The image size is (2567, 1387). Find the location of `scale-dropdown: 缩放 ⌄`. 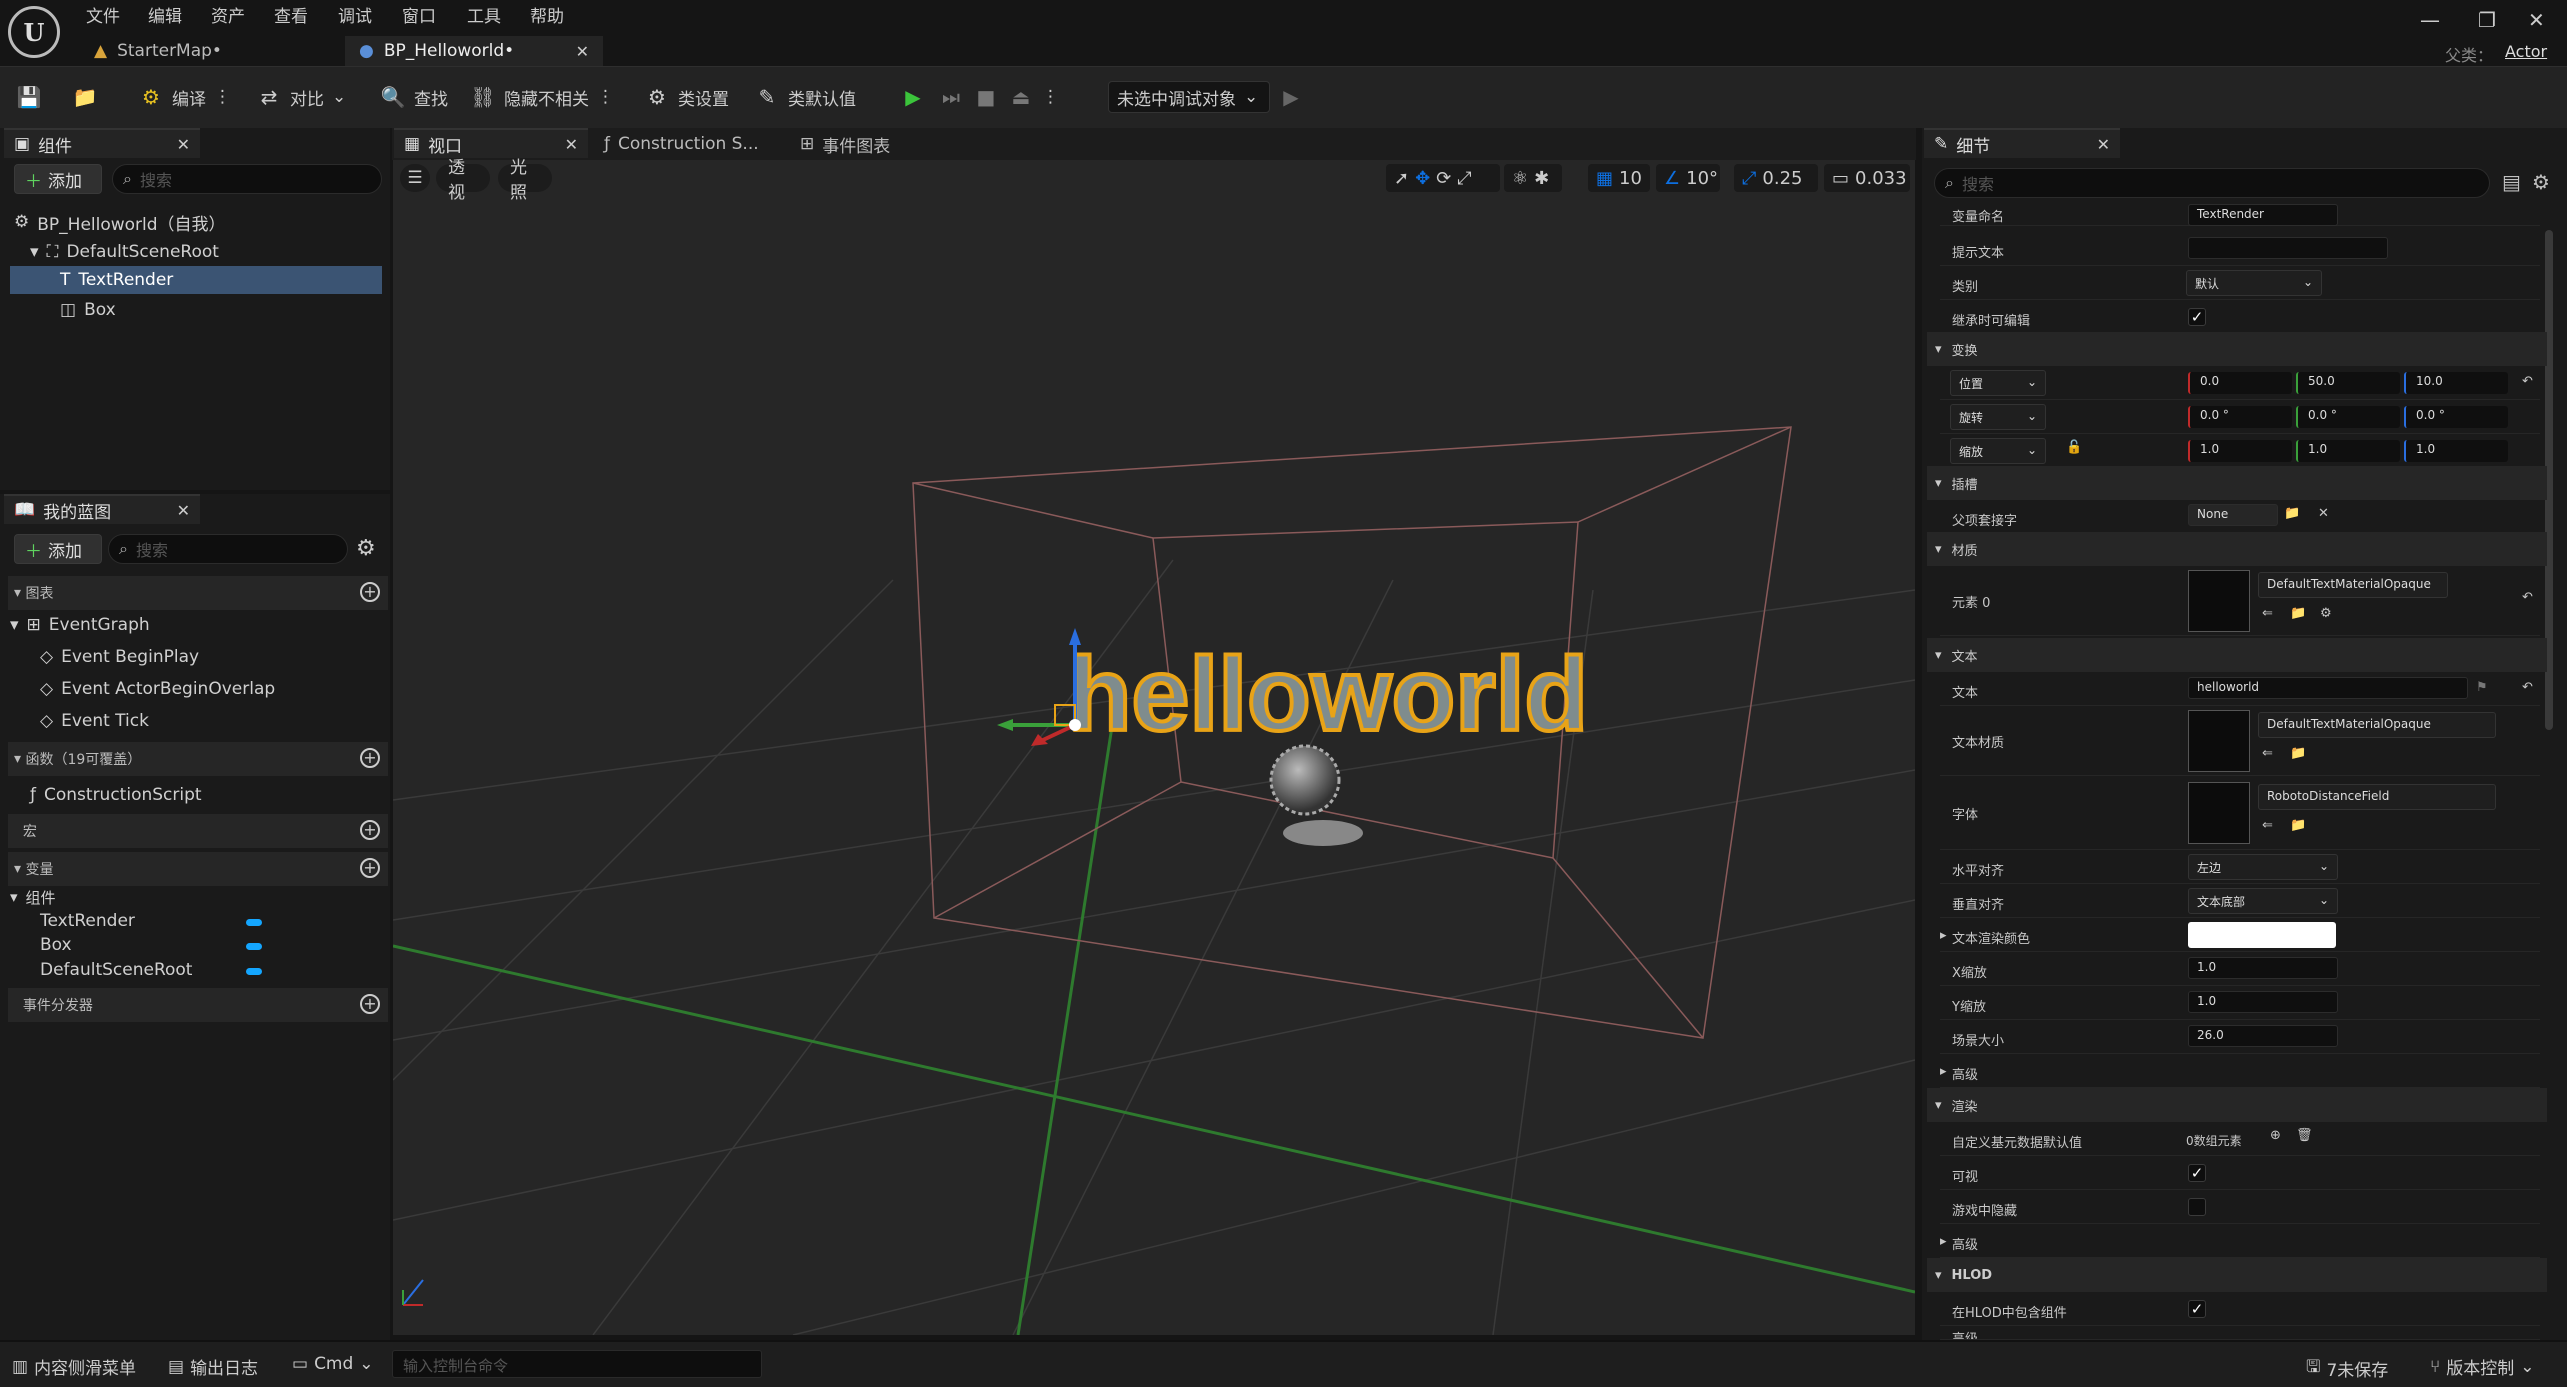

scale-dropdown: 缩放 ⌄ is located at coordinates (1998, 451).